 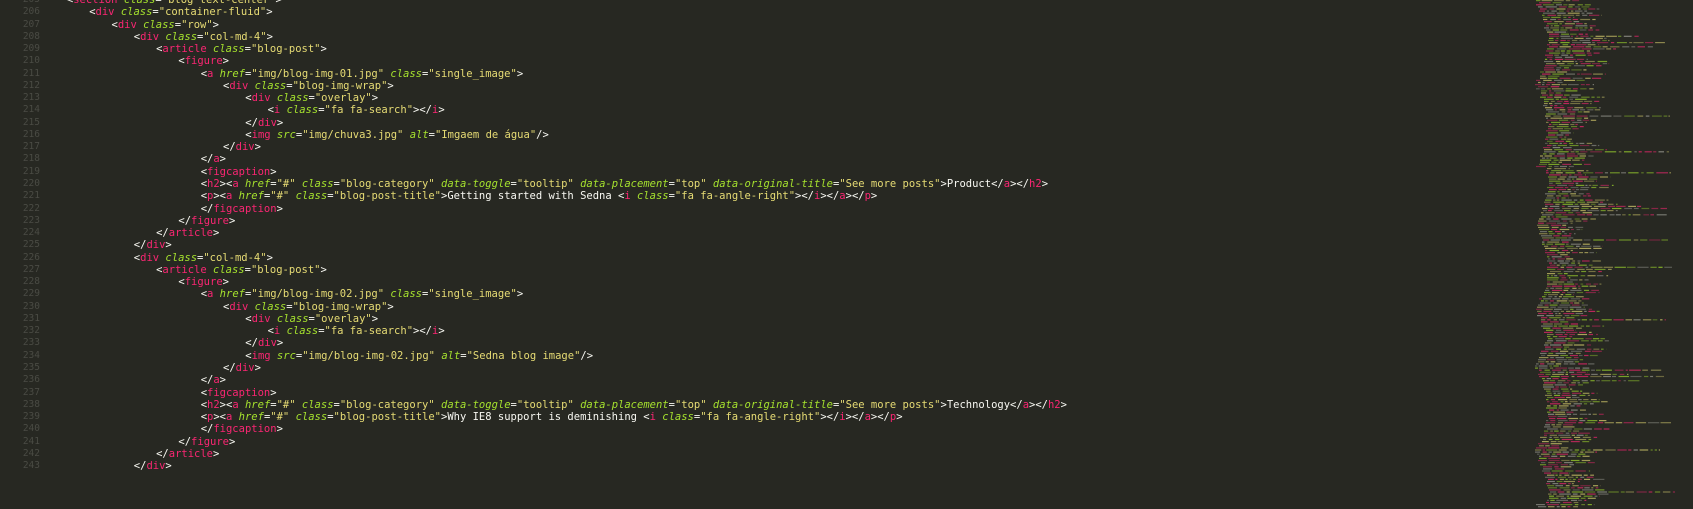 What do you see at coordinates (292, 318) in the screenshot?
I see `code-token: class` at bounding box center [292, 318].